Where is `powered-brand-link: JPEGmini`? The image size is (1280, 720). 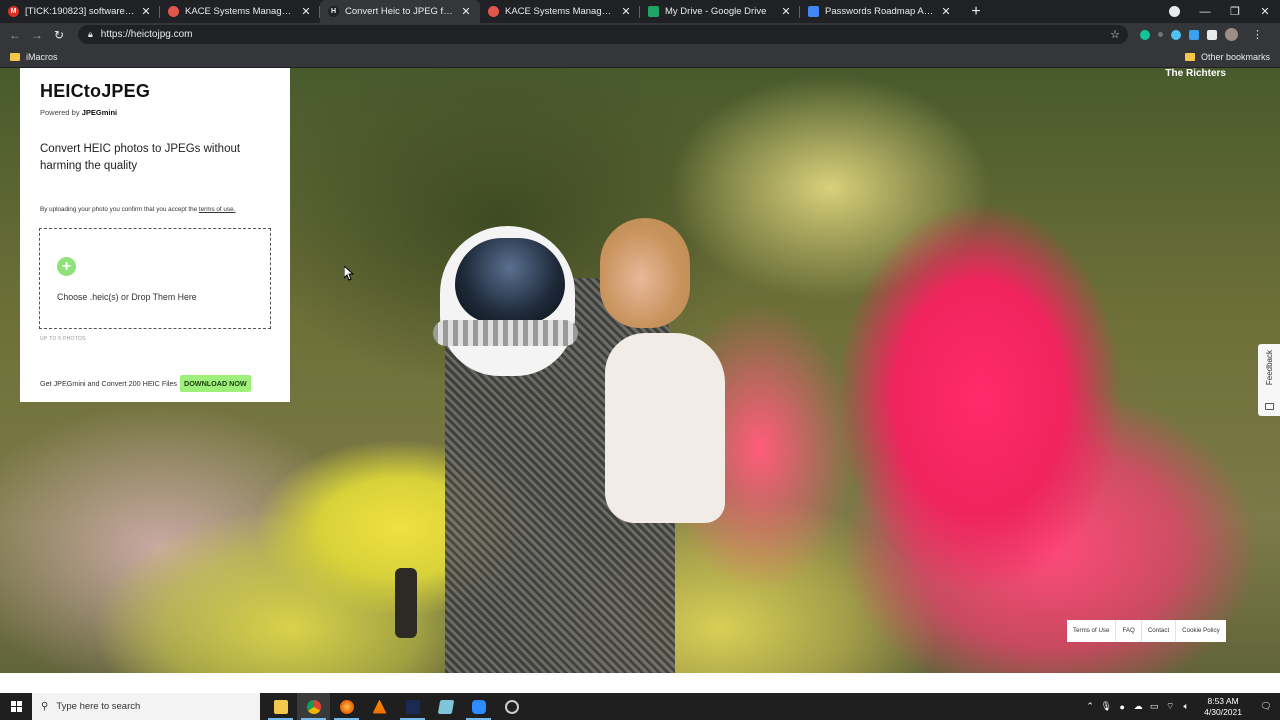
powered-brand-link: JPEGmini is located at coordinates (99, 112).